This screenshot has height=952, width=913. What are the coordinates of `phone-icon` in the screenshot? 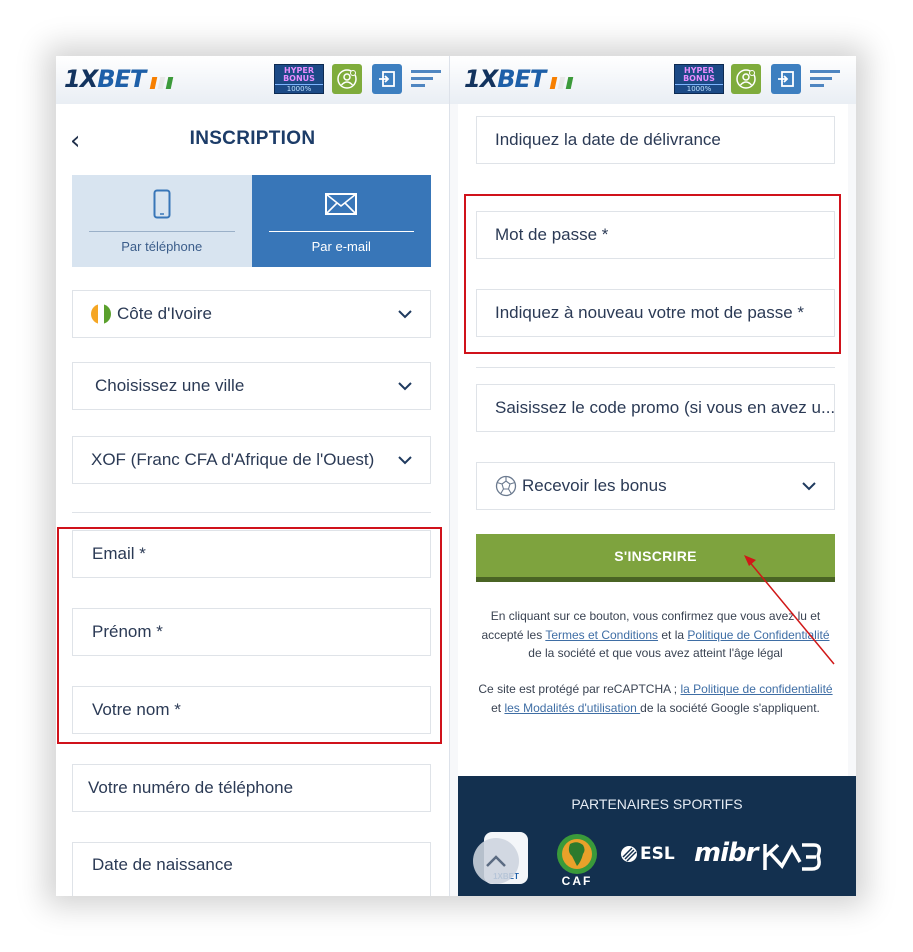 It's located at (162, 204).